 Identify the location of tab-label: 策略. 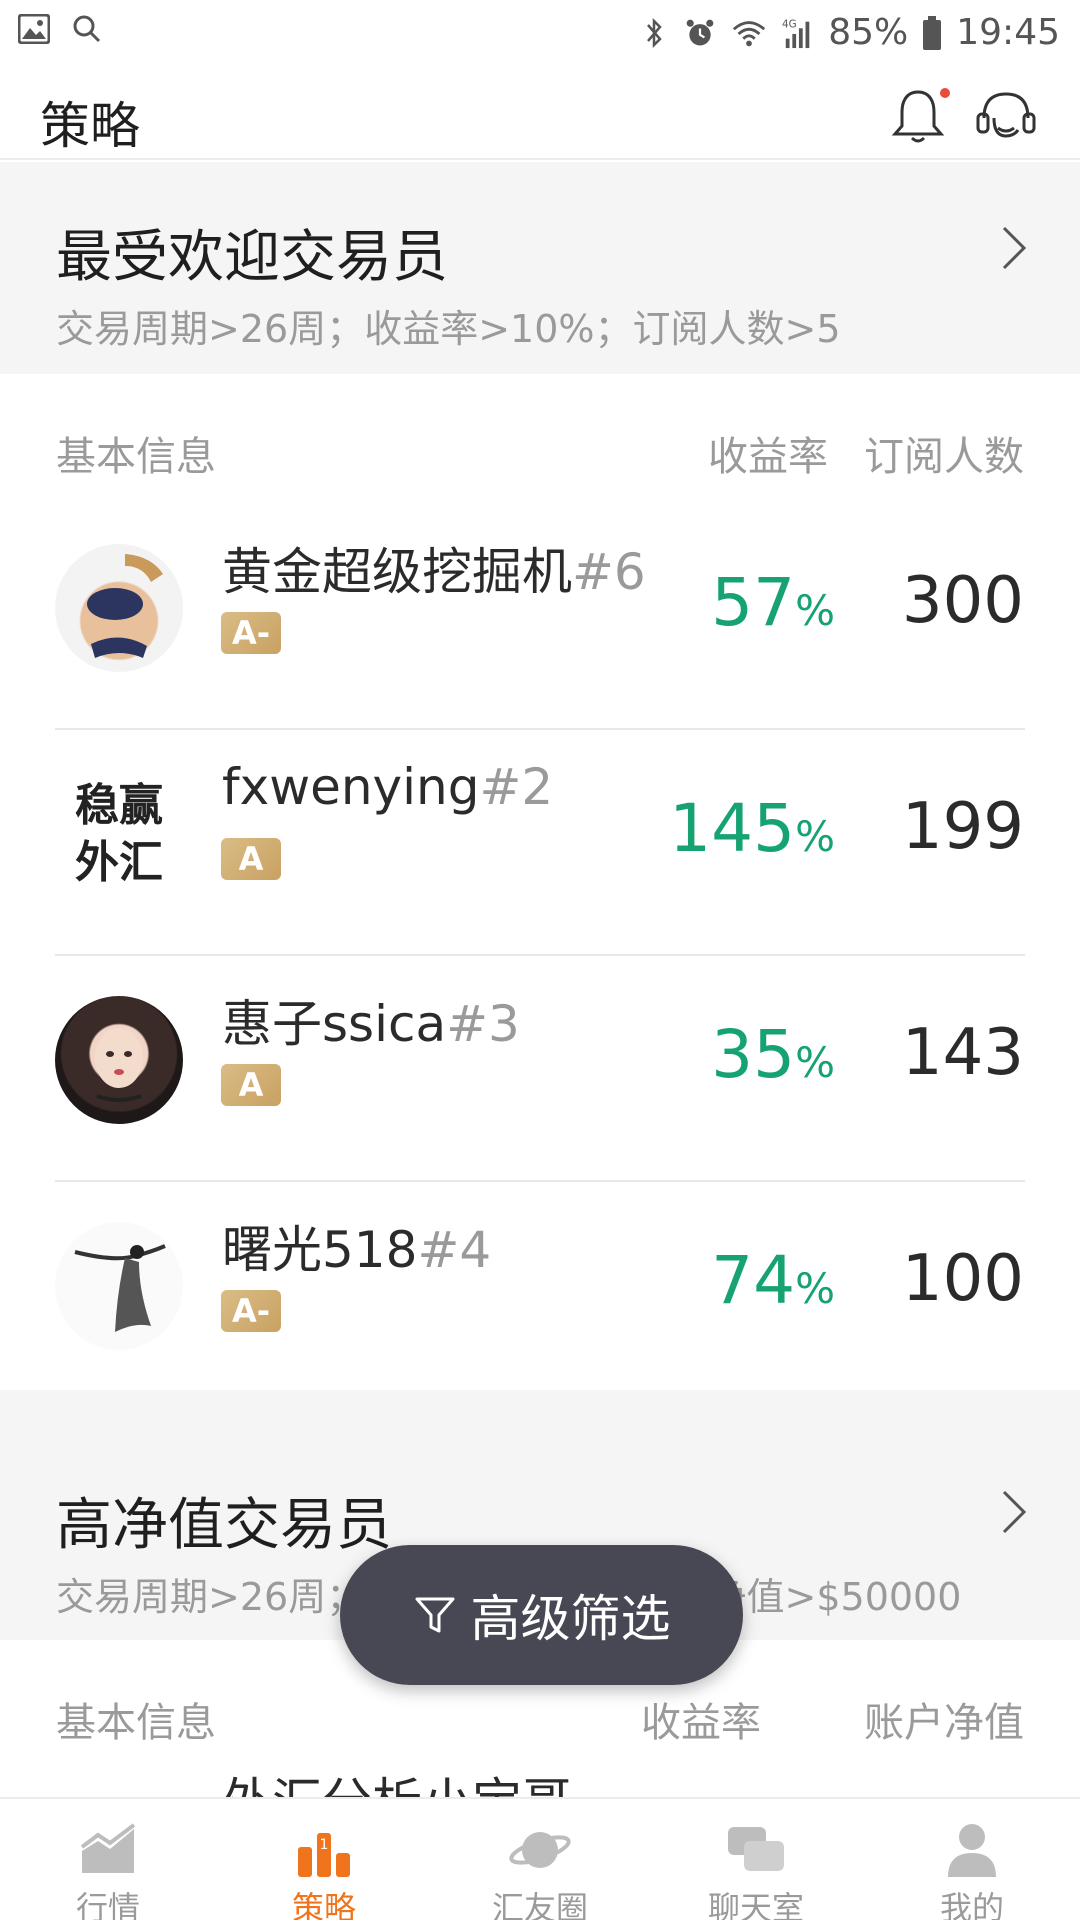
(323, 1904).